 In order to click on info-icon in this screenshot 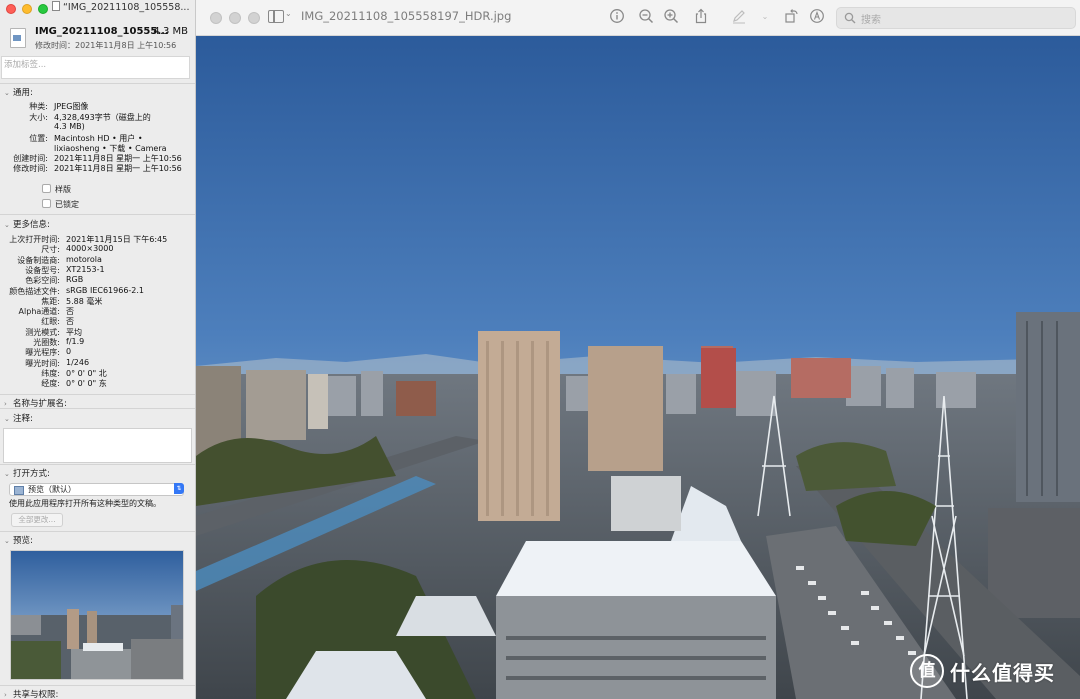, I will do `click(617, 17)`.